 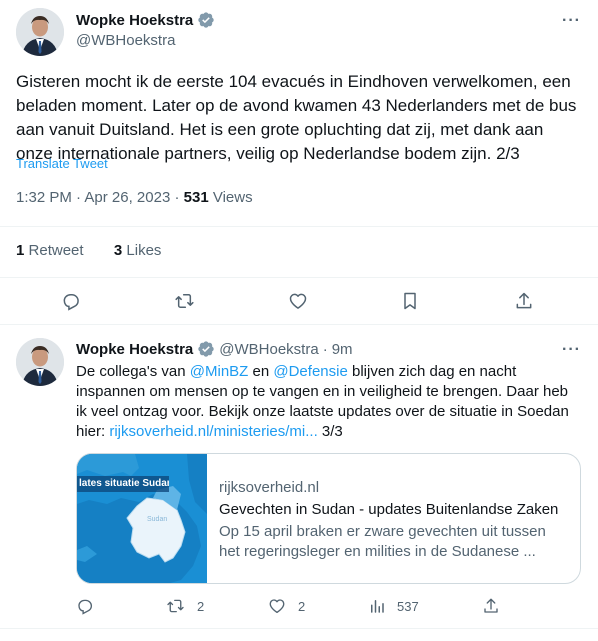 What do you see at coordinates (330, 431) in the screenshot?
I see `reply-text-part: 3/3` at bounding box center [330, 431].